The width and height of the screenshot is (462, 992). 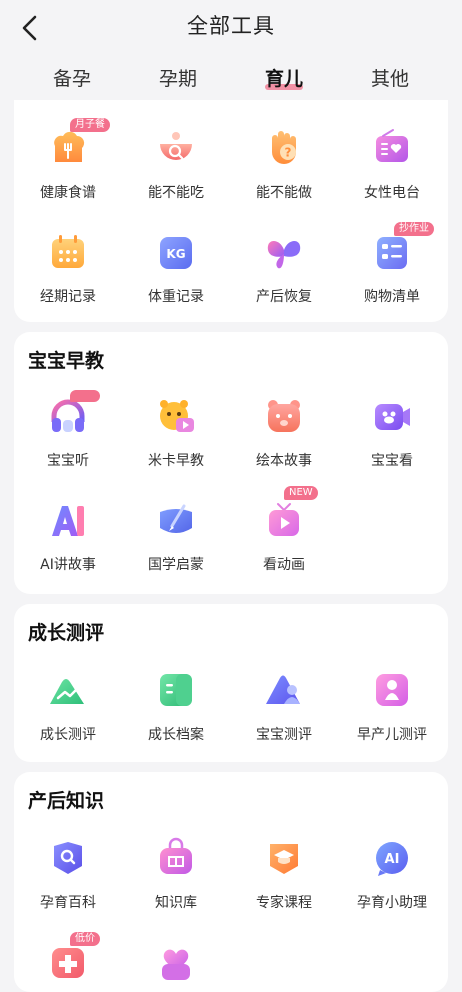 I want to click on tool-label: 宝宝测评, so click(x=284, y=735).